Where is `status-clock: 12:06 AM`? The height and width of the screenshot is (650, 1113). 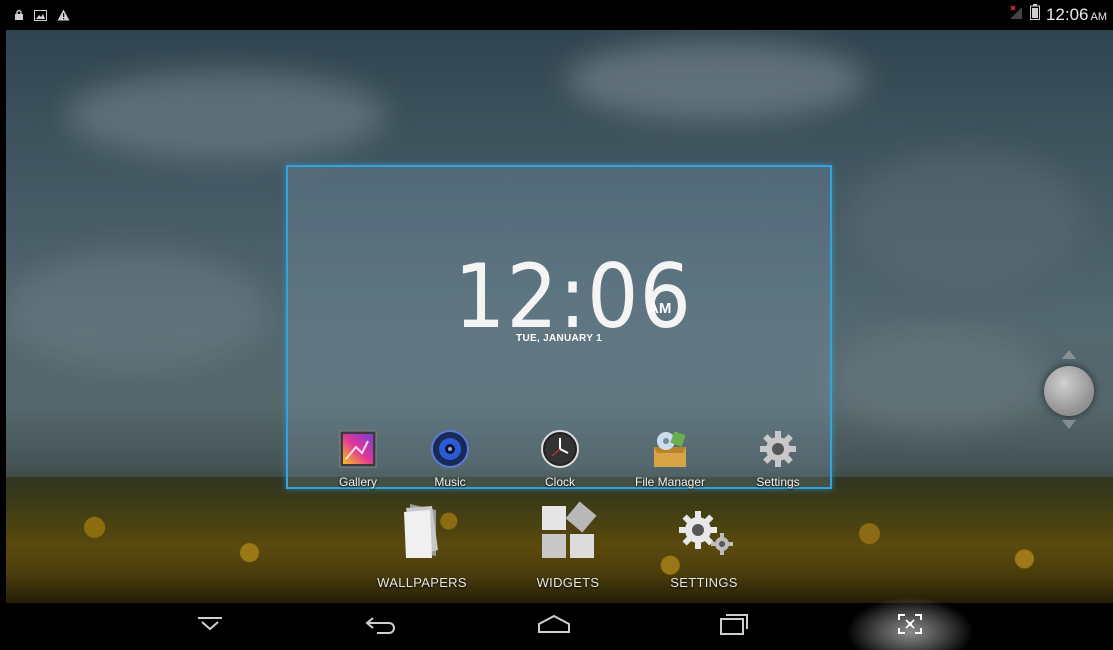 status-clock: 12:06 AM is located at coordinates (1076, 15).